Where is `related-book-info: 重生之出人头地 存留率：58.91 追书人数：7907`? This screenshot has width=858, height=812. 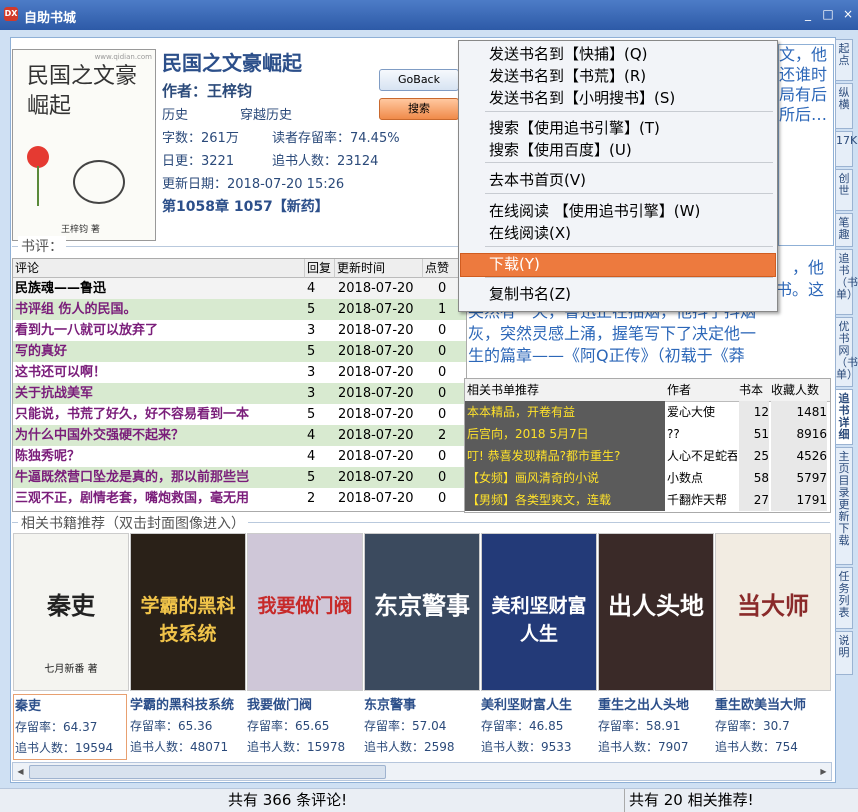 related-book-info: 重生之出人头地 存留率：58.91 追书人数：7907 is located at coordinates (655, 724).